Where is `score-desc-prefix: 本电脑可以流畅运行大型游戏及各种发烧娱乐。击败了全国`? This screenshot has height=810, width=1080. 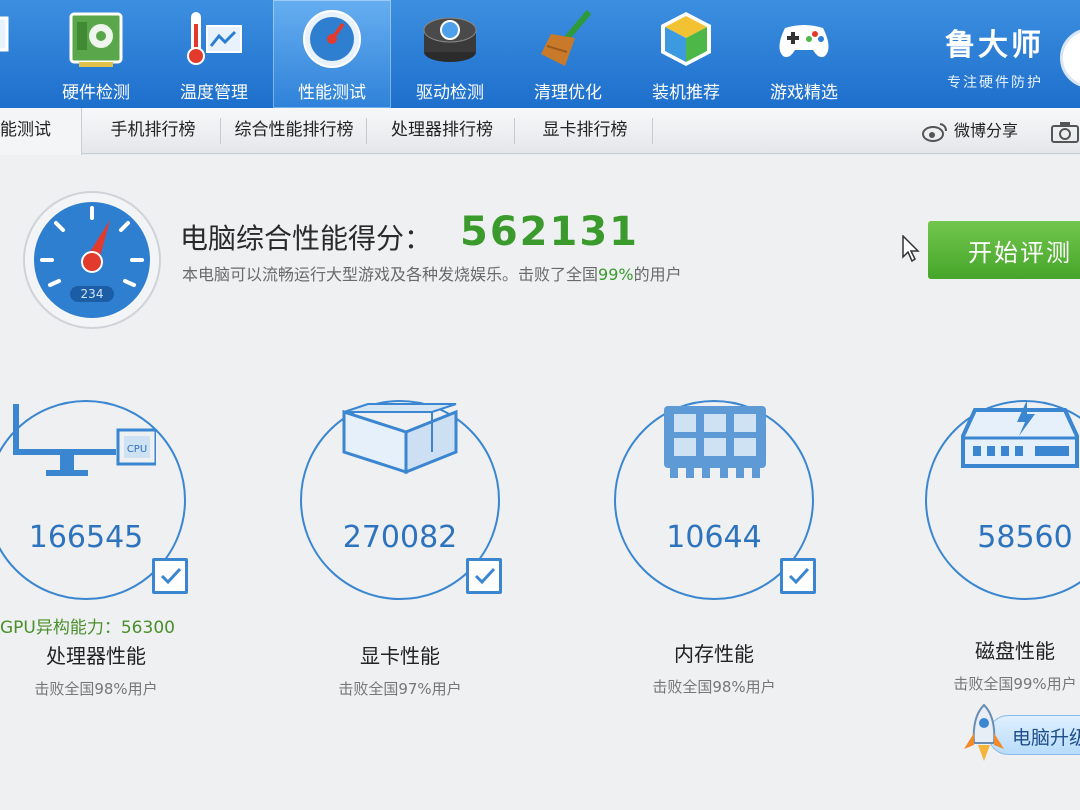
score-desc-prefix: 本电脑可以流畅运行大型游戏及各种发烧娱乐。击败了全国 is located at coordinates (390, 274).